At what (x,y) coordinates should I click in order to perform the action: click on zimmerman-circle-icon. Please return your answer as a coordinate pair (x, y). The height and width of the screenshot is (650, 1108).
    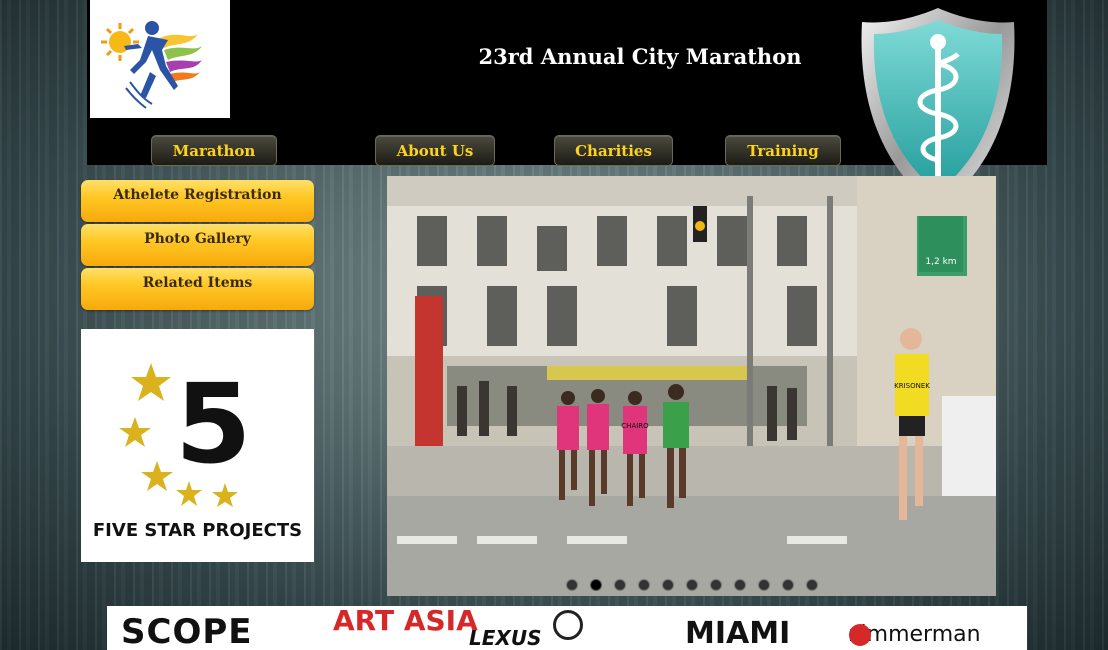
    Looking at the image, I should click on (860, 635).